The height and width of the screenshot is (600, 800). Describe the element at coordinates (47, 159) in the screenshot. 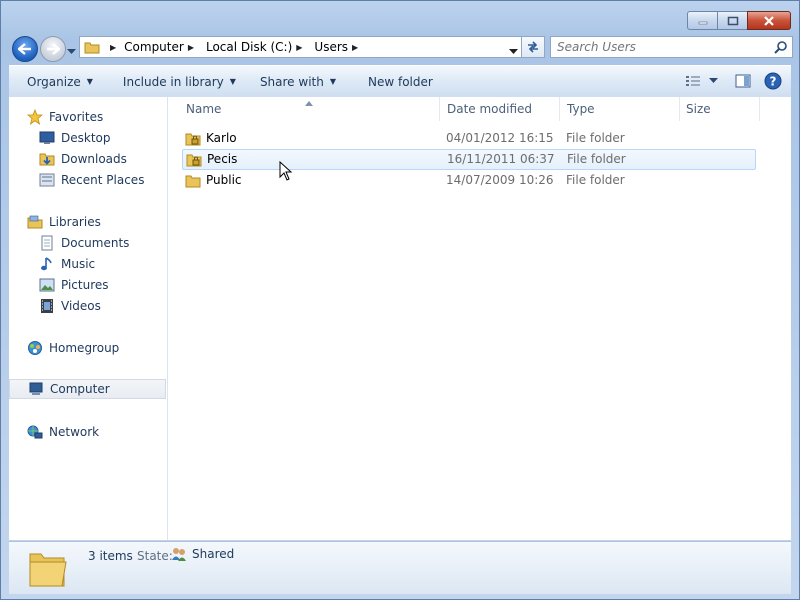

I see `downloads-icon` at that location.